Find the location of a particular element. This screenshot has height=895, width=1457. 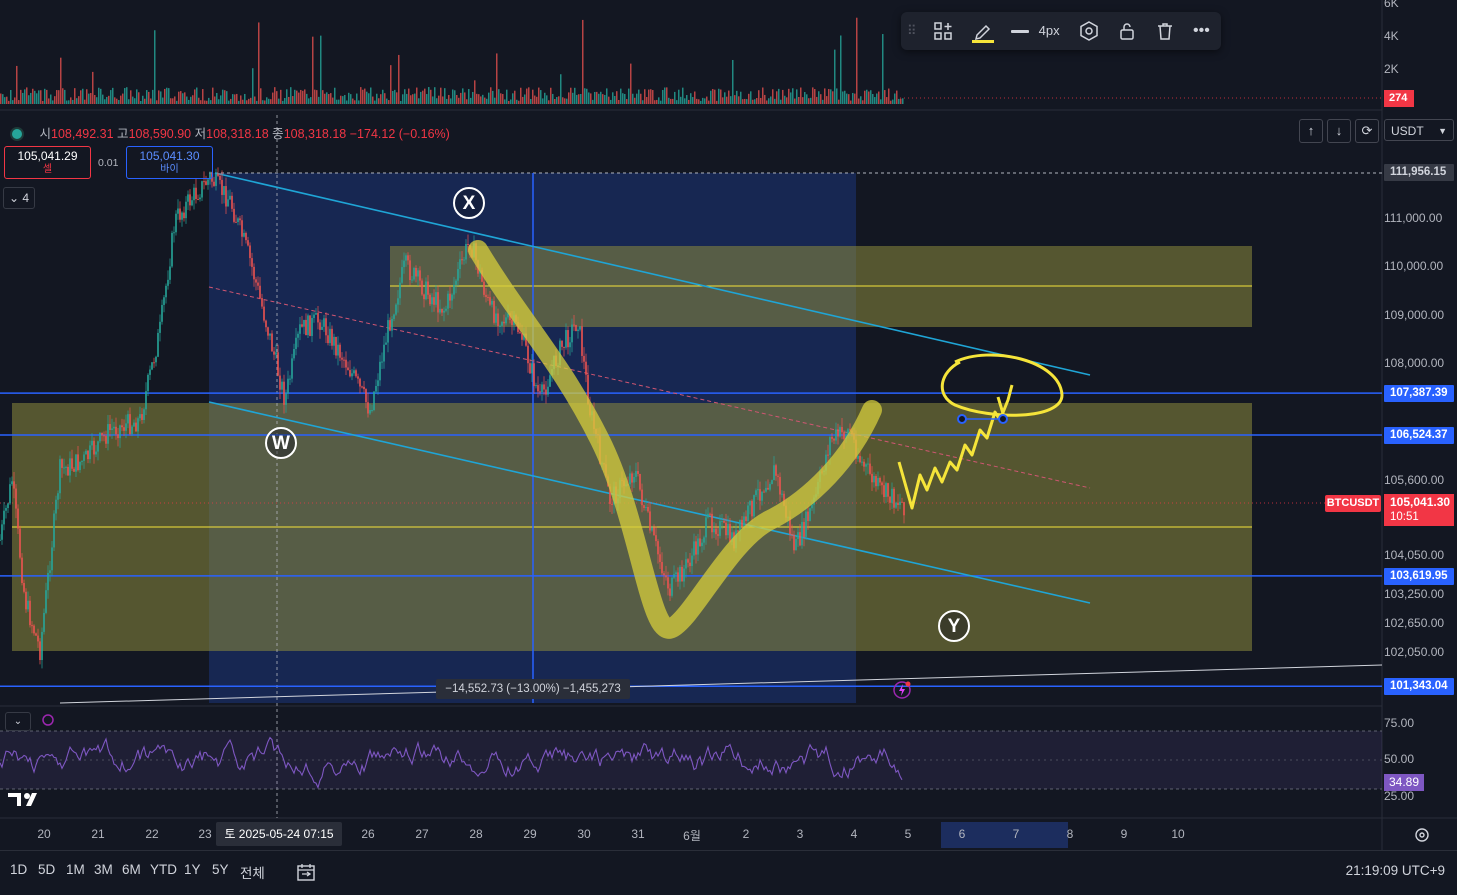

settings-icon is located at coordinates (1089, 31).